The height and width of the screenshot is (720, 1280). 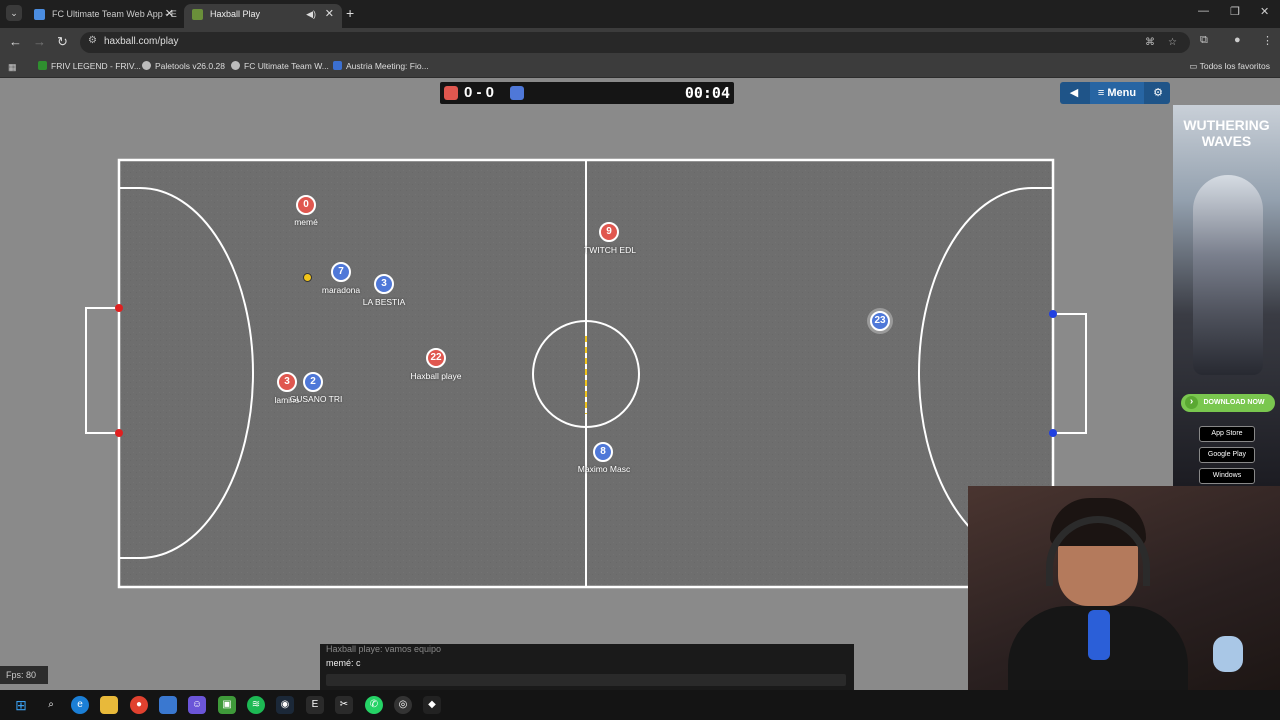 I want to click on capcut-icon: ✂, so click(x=344, y=705).